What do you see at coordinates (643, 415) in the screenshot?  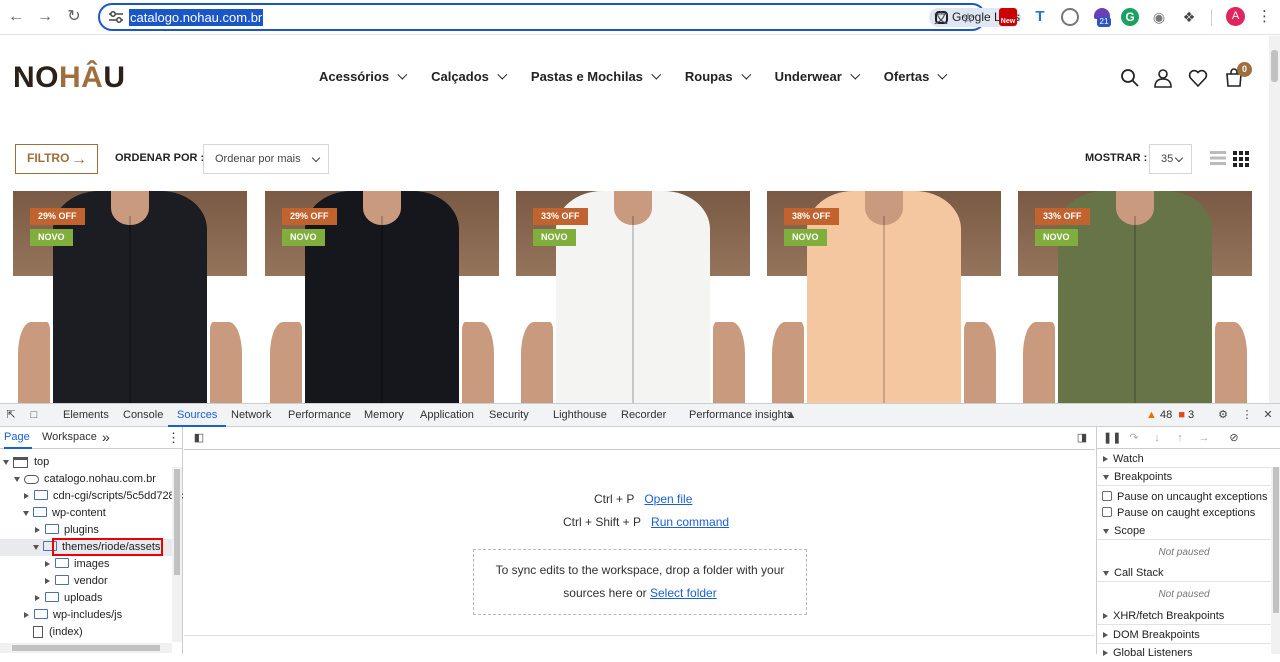 I see `tab-recorder: Recorder` at bounding box center [643, 415].